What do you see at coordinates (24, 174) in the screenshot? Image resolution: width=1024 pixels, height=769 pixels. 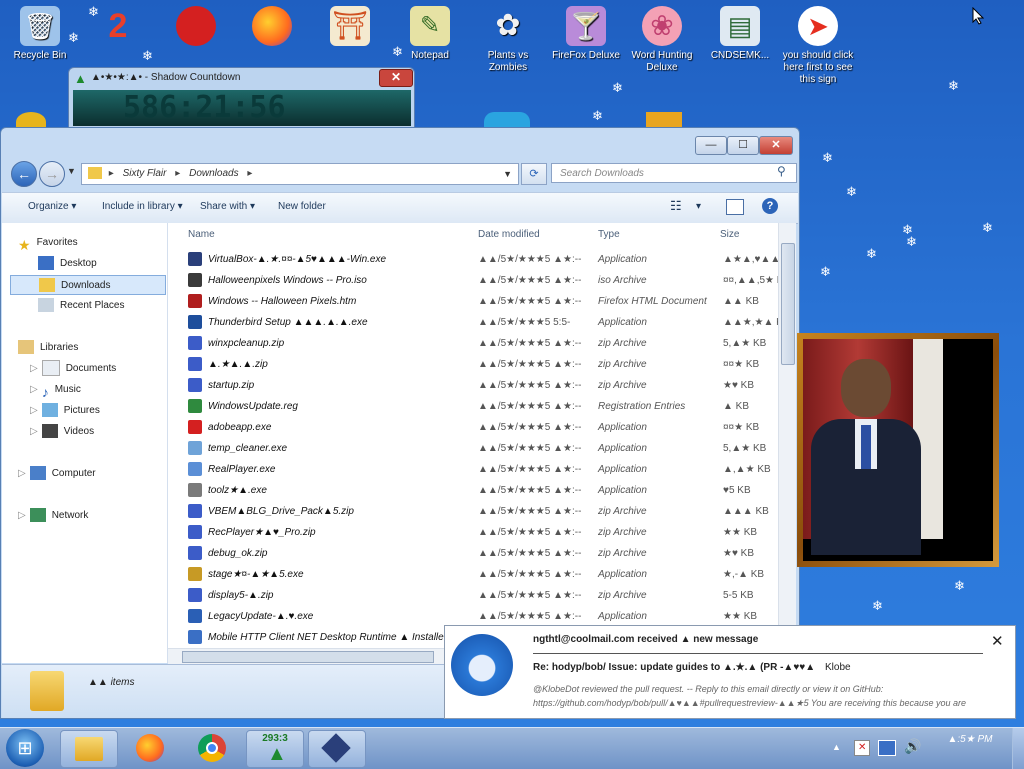 I see `back-button: ←` at bounding box center [24, 174].